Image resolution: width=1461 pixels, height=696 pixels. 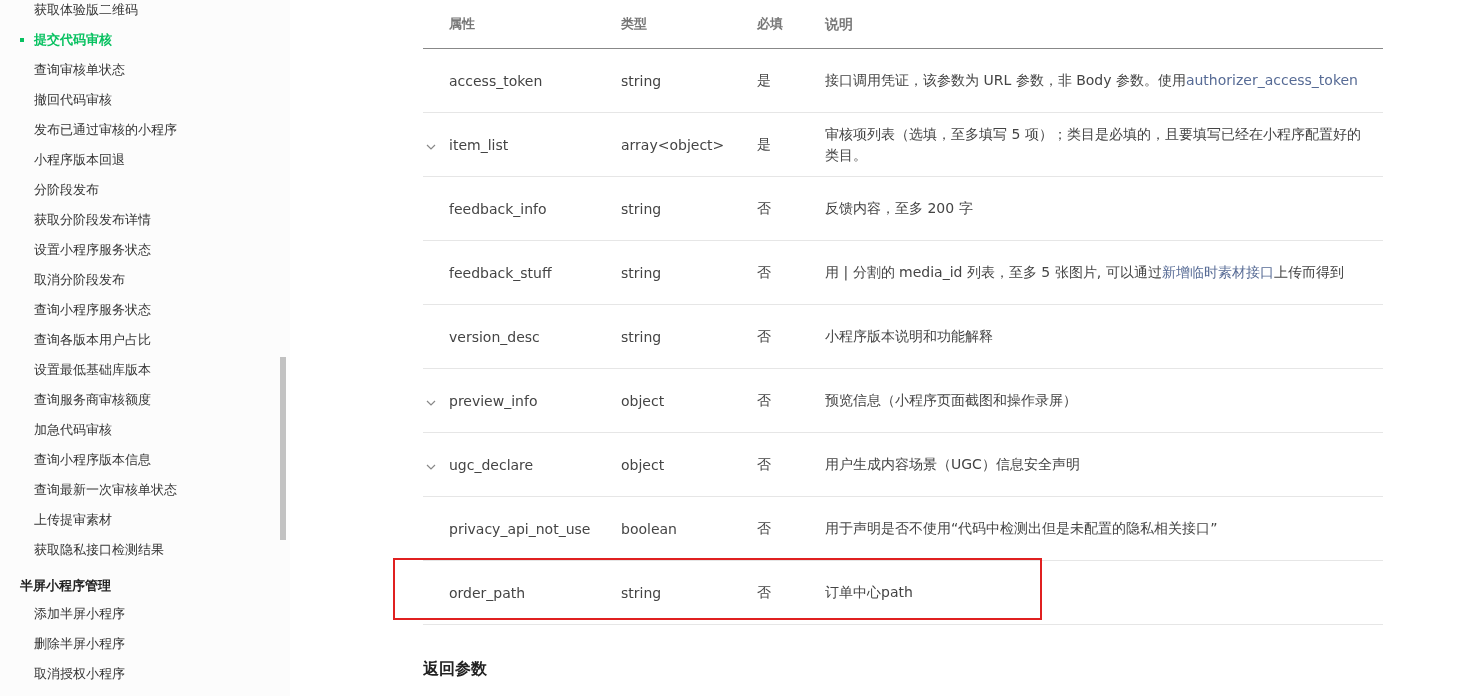 I want to click on sidebar-item: 分阶段发布, so click(x=145, y=190).